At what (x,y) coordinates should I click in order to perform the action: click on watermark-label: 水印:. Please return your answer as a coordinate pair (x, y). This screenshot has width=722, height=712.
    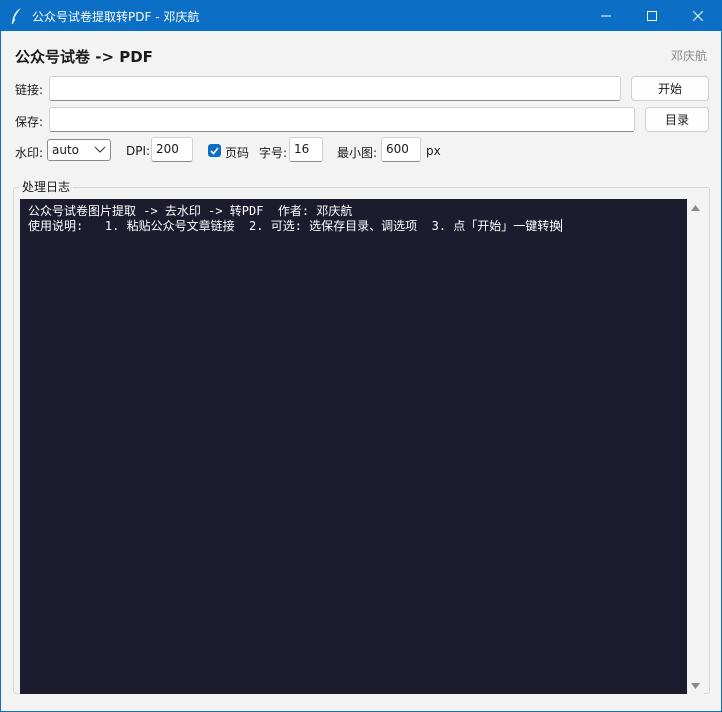
    Looking at the image, I should click on (29, 153).